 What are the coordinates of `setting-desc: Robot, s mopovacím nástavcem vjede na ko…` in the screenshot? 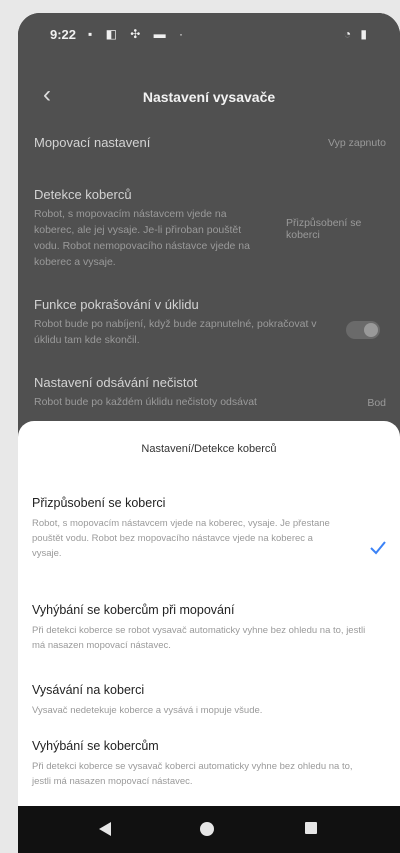 It's located at (142, 238).